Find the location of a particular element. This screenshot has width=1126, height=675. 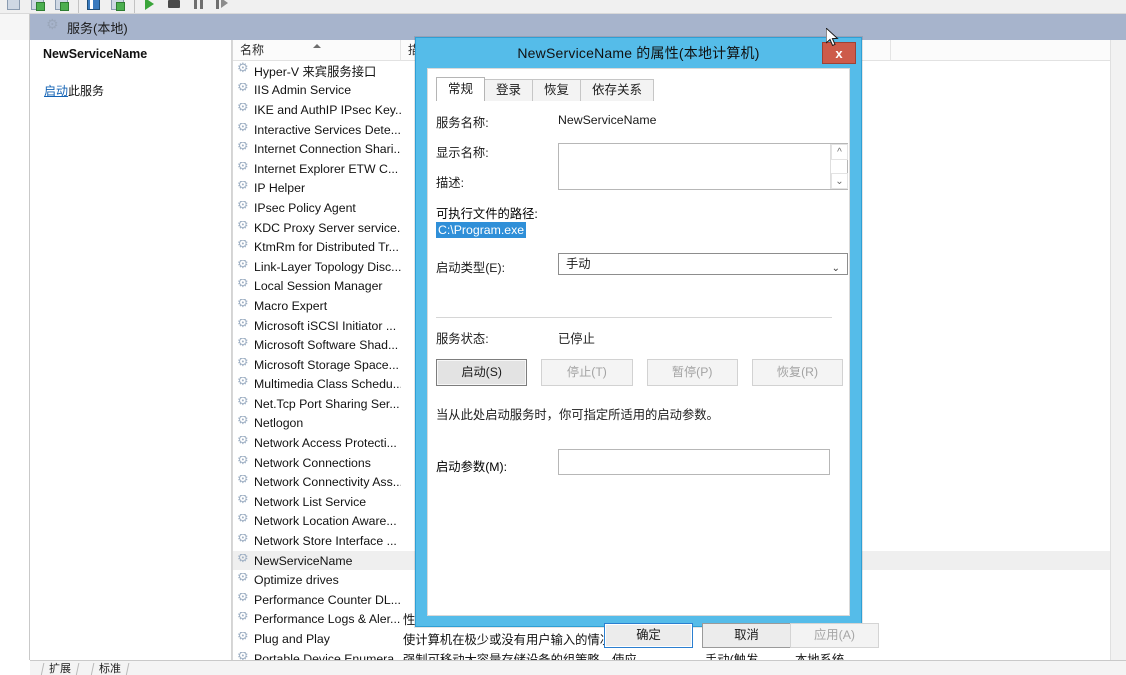

dialog-title: NewServiceName 的属性(本地计算机) is located at coordinates (638, 53).